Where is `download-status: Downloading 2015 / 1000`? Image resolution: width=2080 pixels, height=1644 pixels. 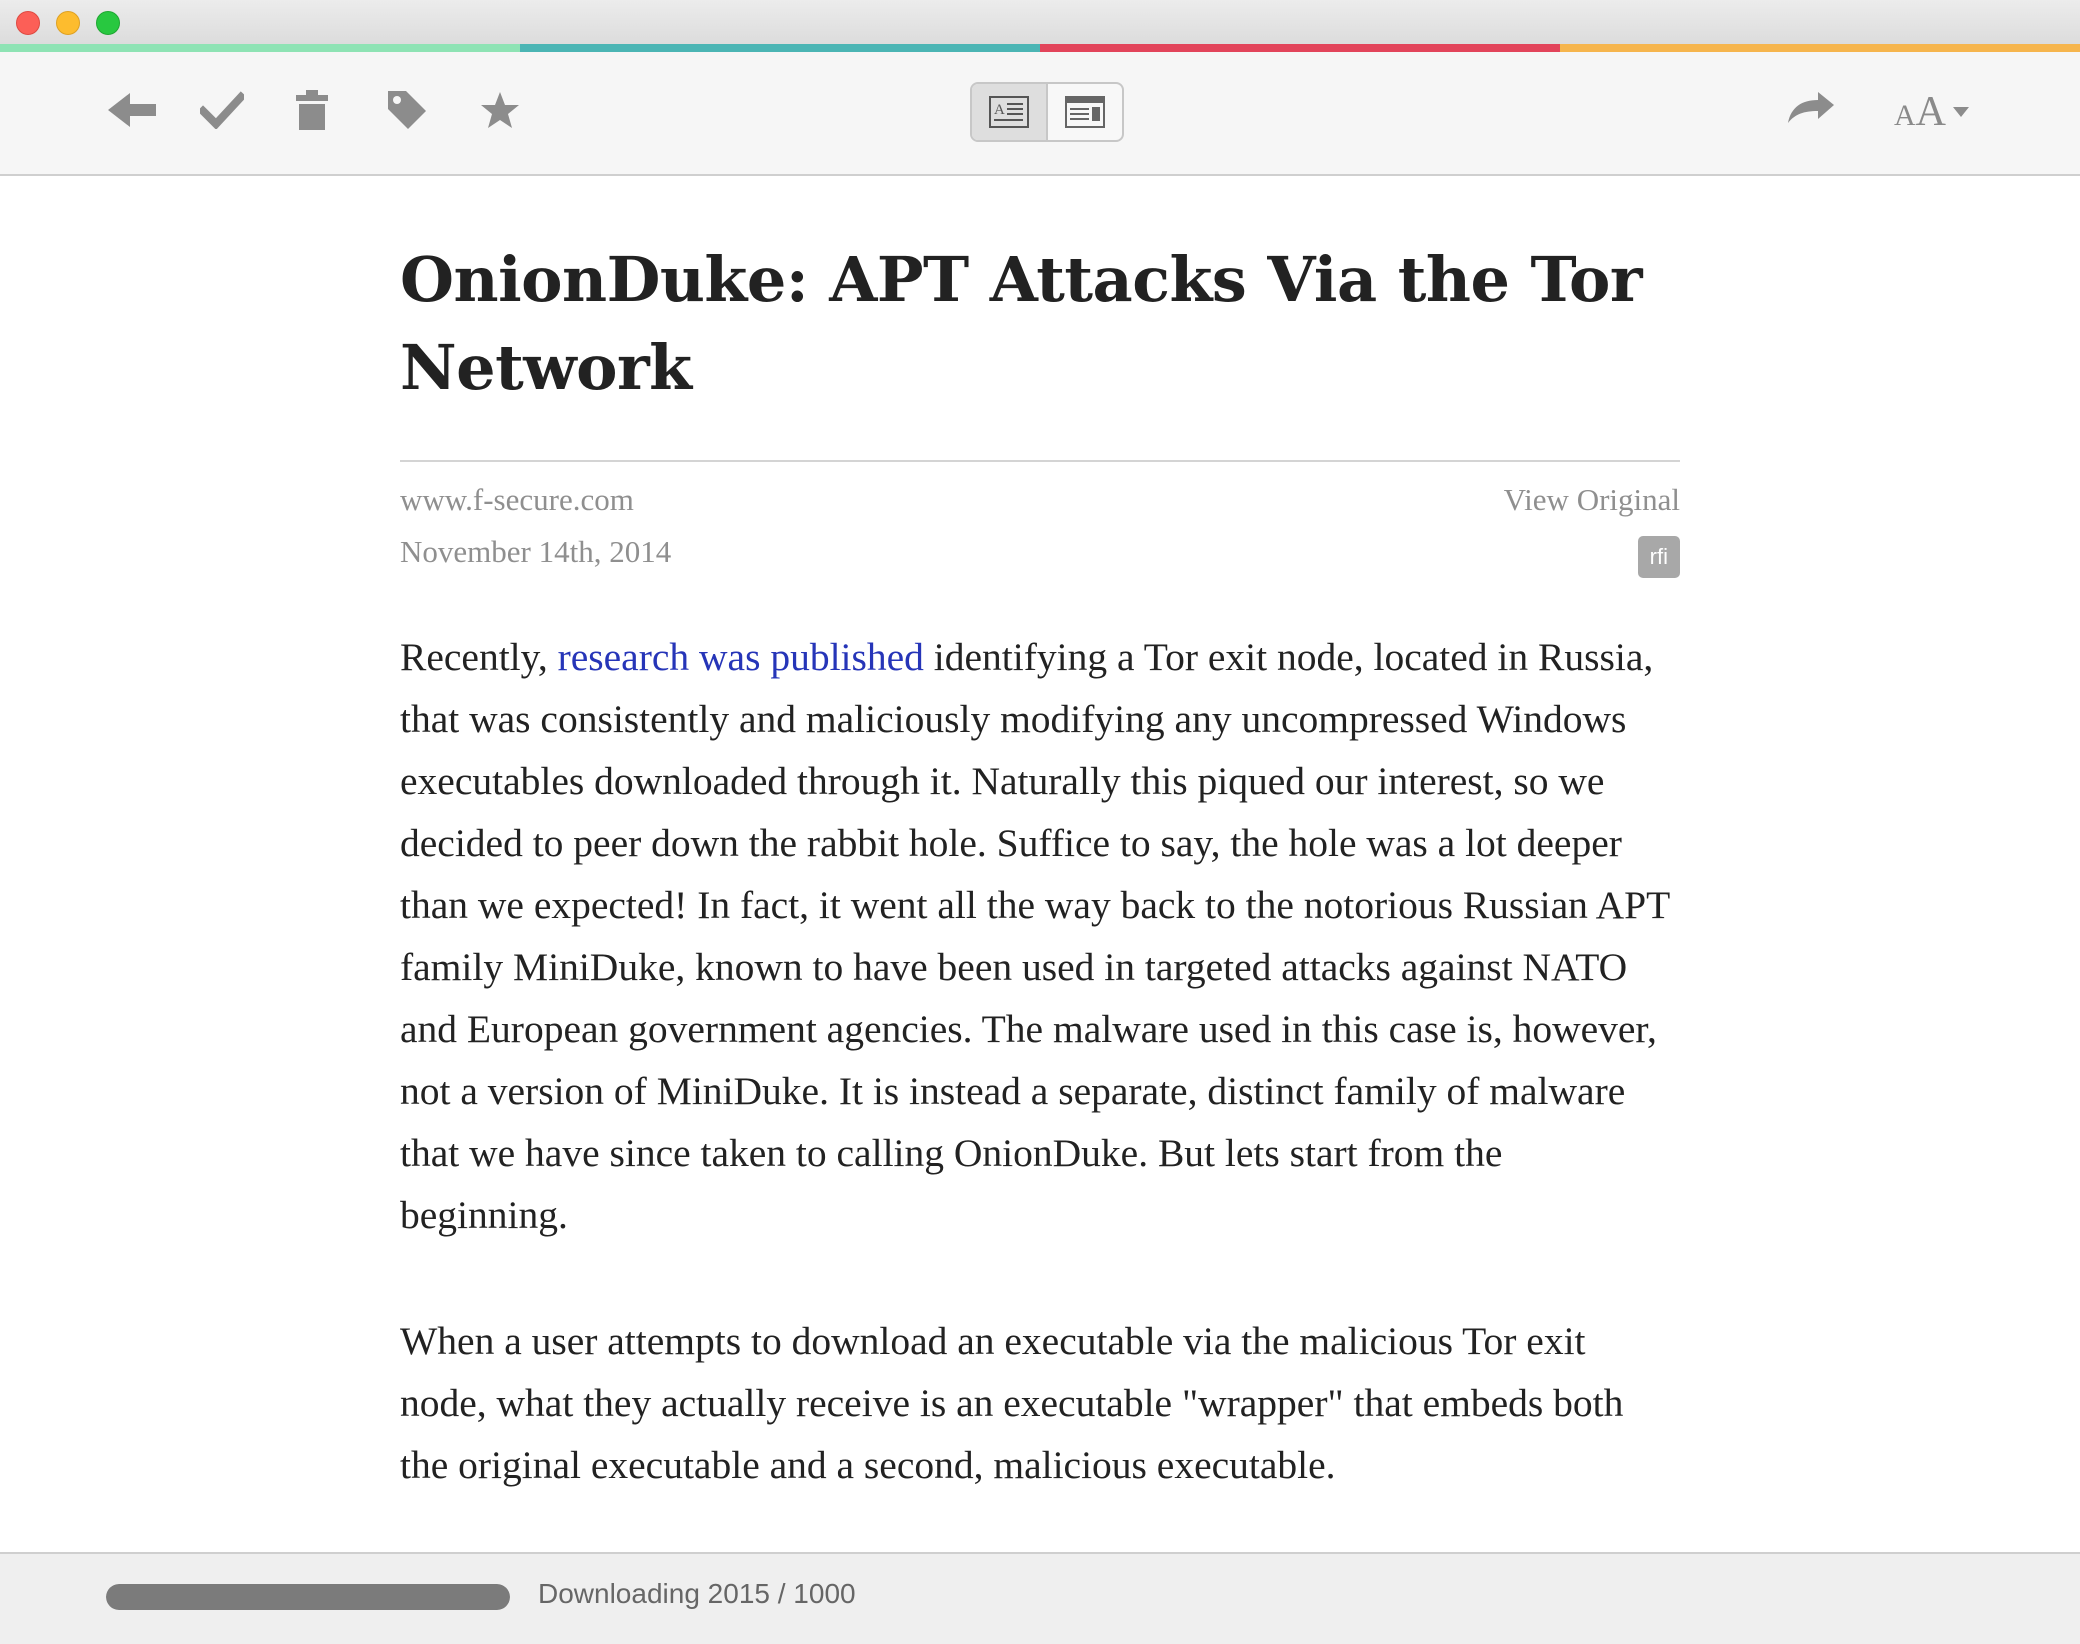
download-status: Downloading 2015 / 1000 is located at coordinates (697, 1593).